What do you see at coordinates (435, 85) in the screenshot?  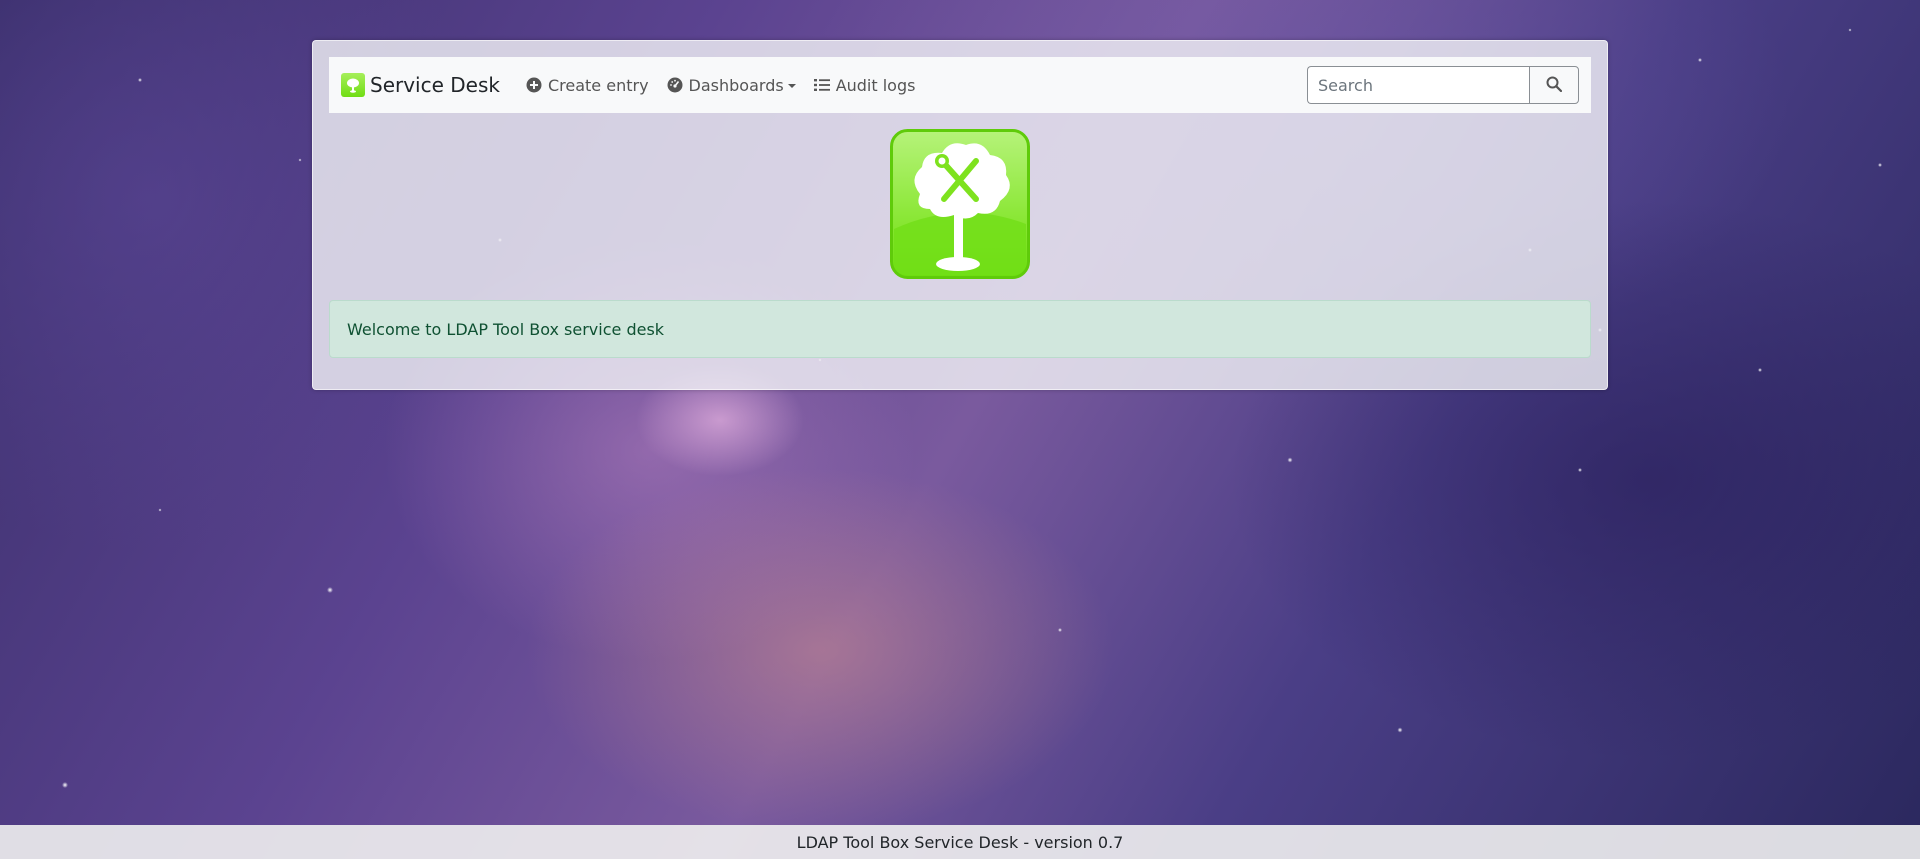 I see `brand-title: Service Desk` at bounding box center [435, 85].